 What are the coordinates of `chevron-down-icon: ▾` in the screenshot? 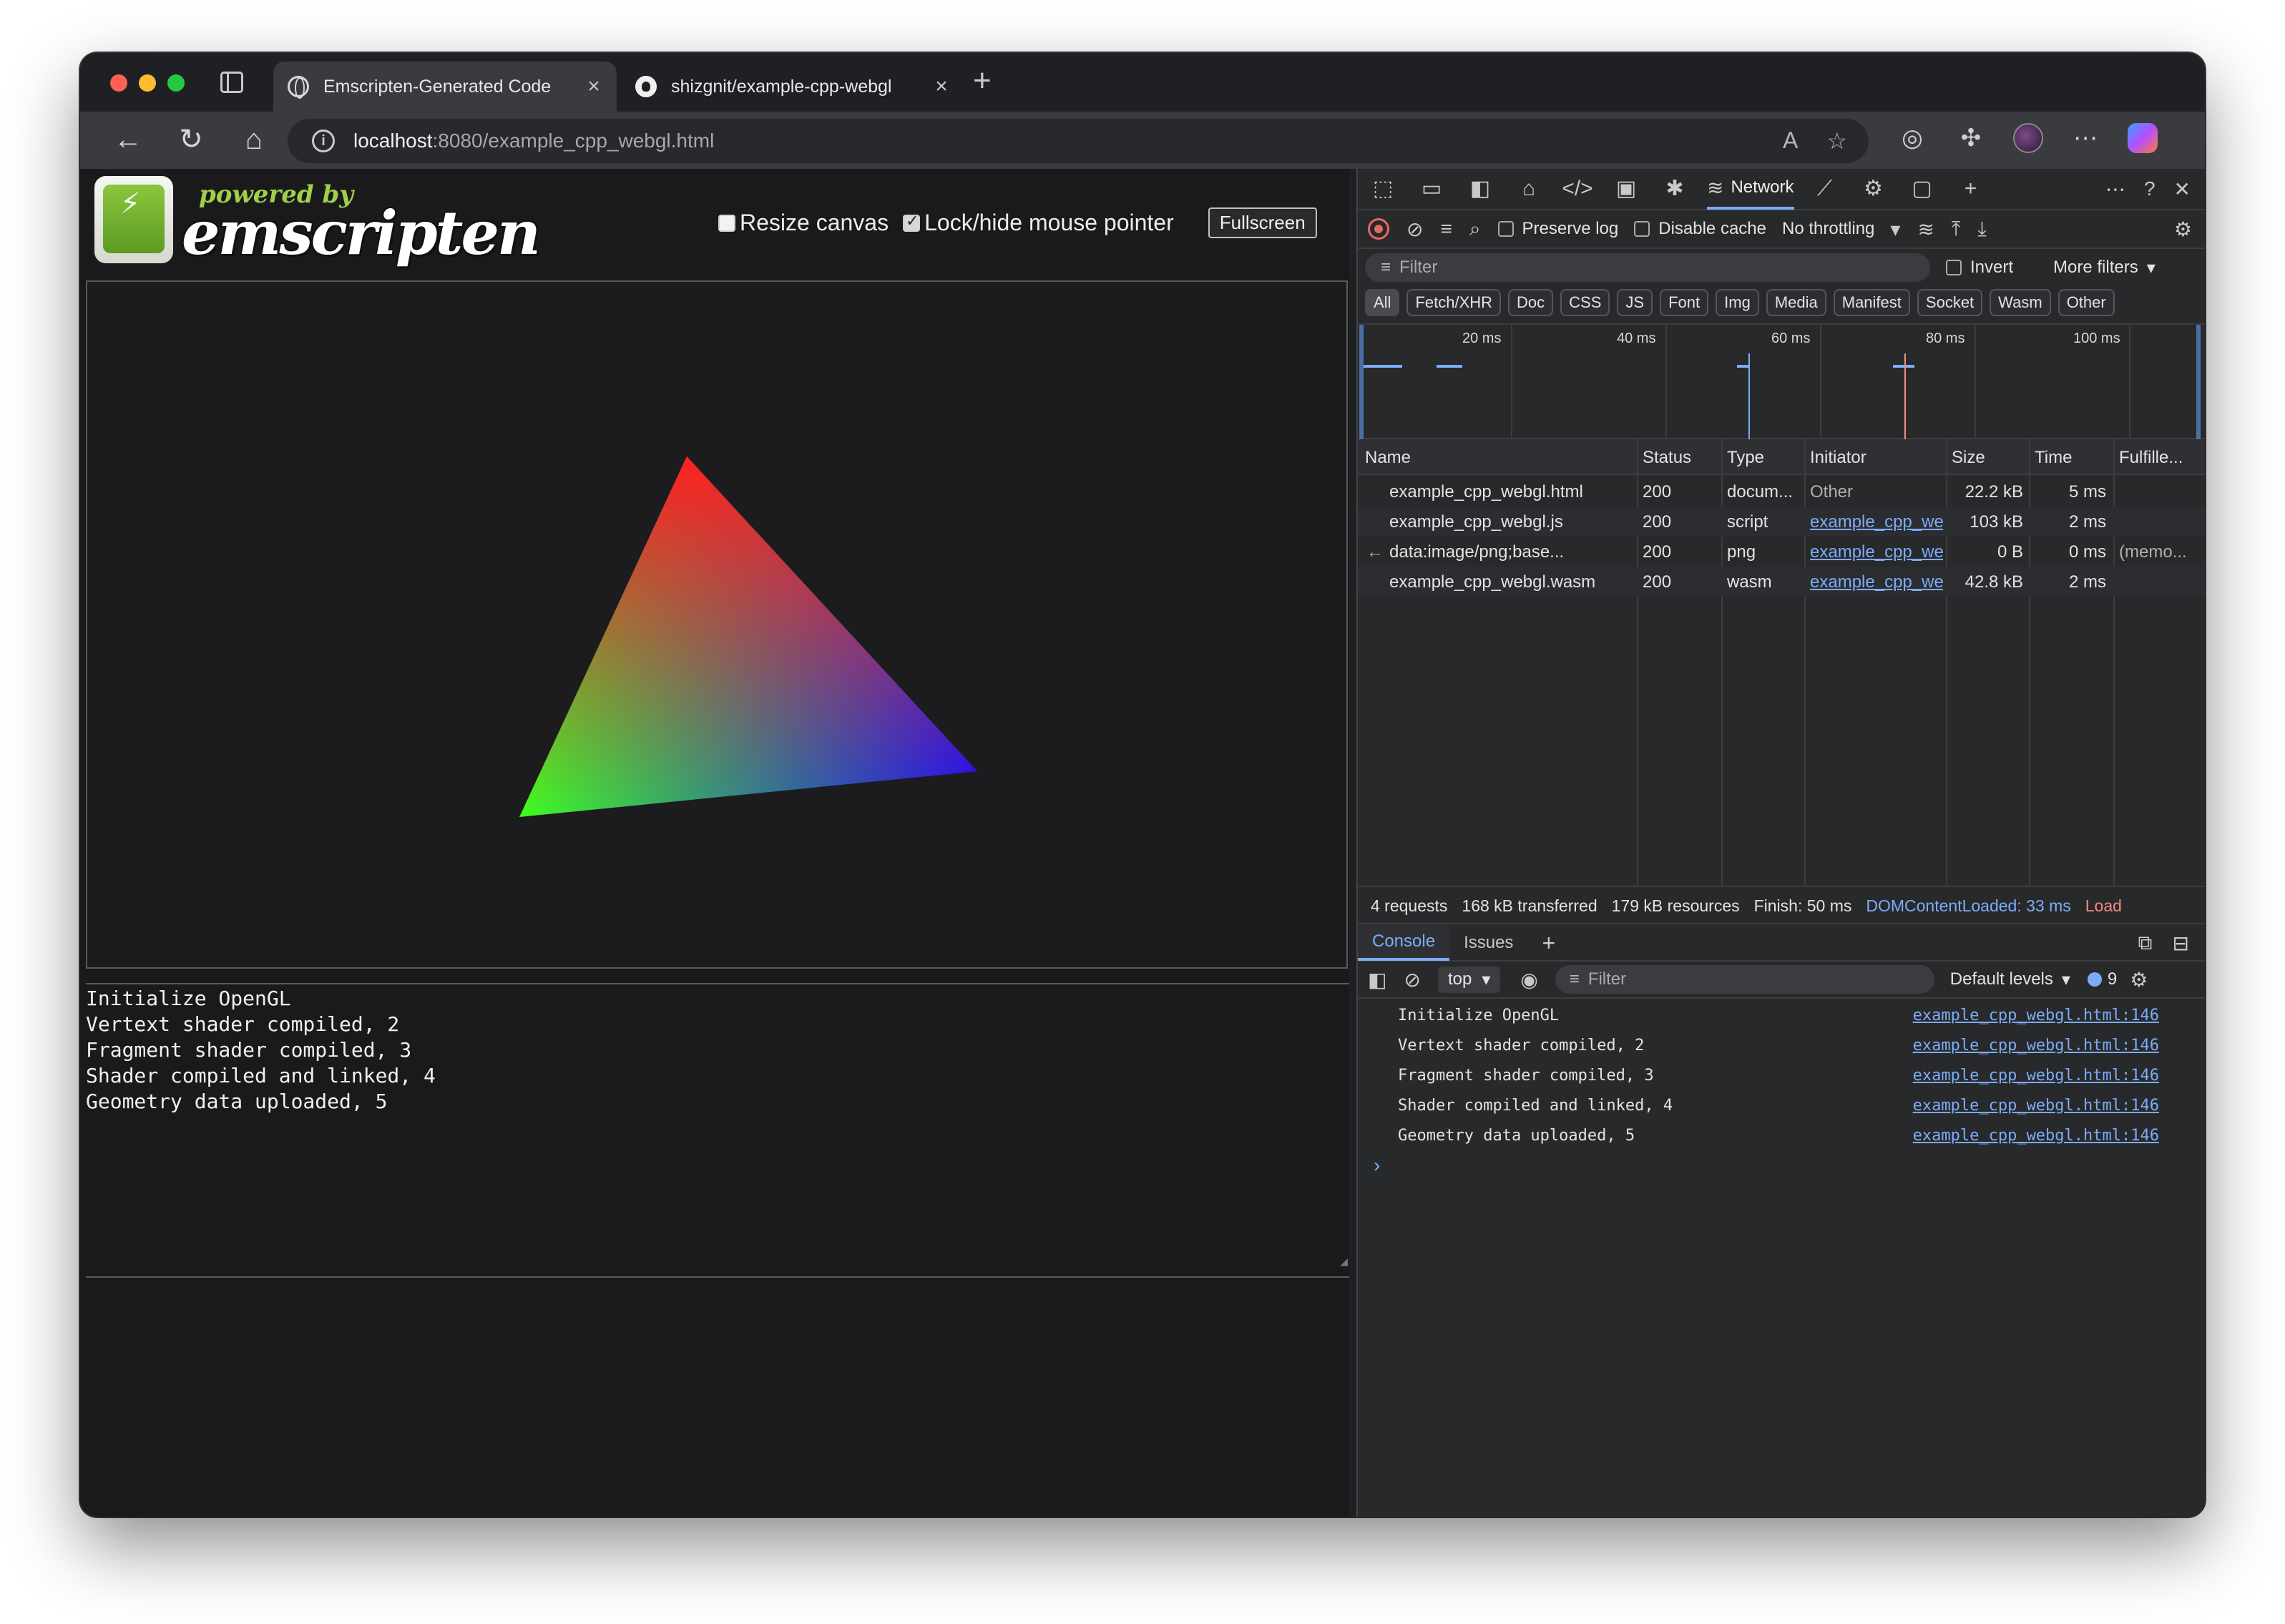 It's located at (1895, 229).